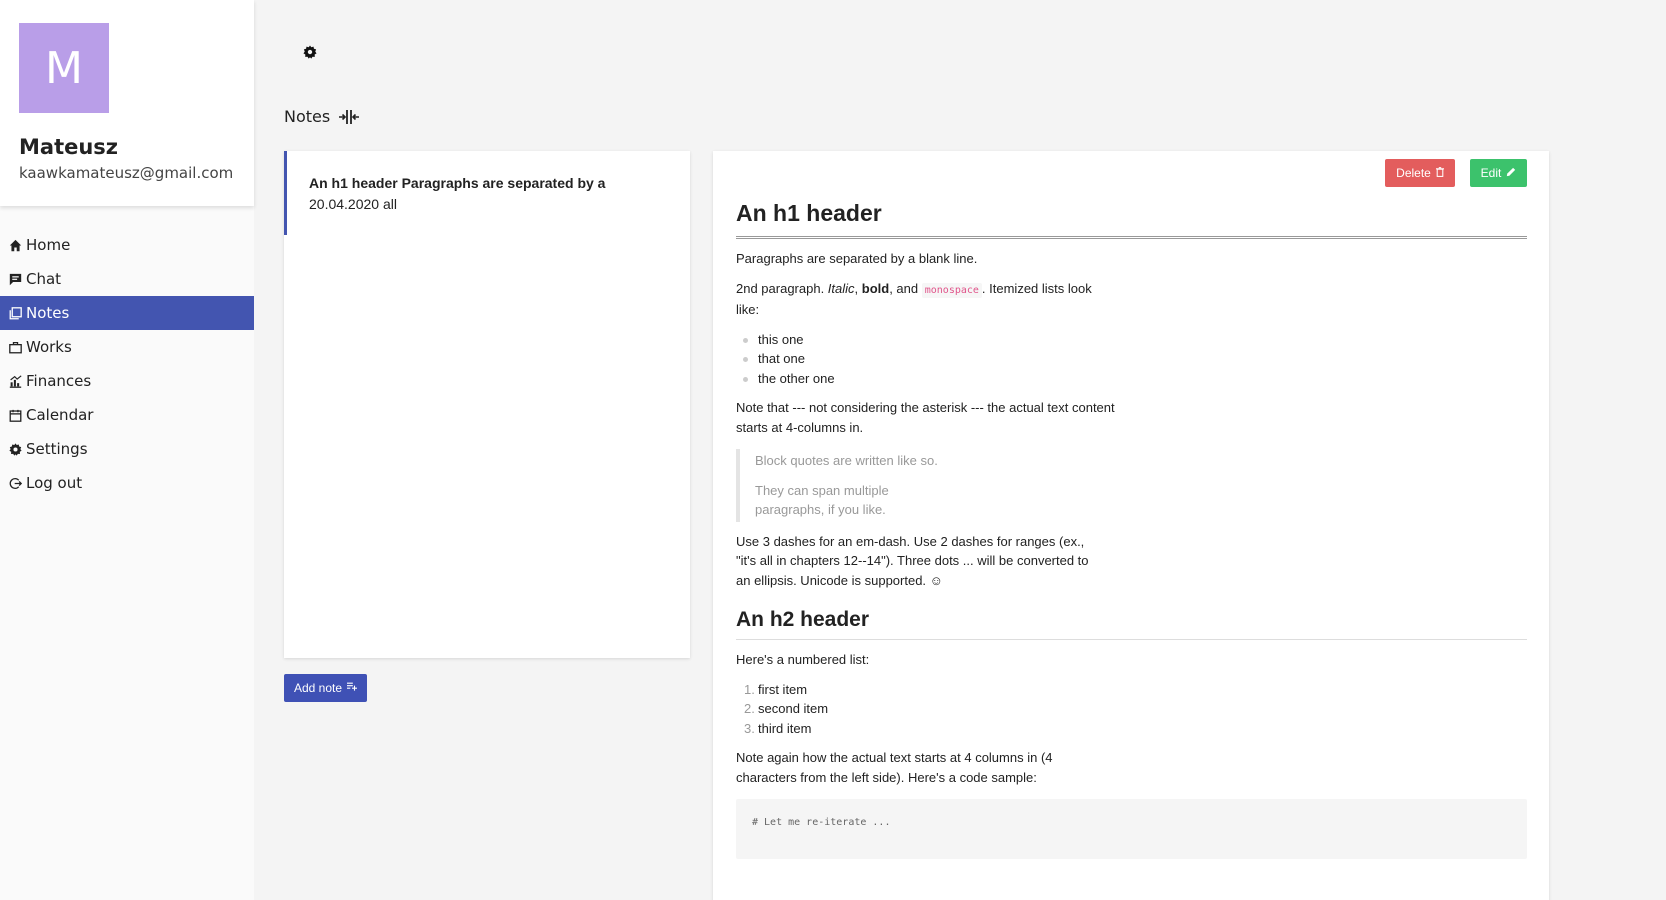 The width and height of the screenshot is (1666, 900). I want to click on quote-paragraph: Block quotes are written like so., so click(846, 460).